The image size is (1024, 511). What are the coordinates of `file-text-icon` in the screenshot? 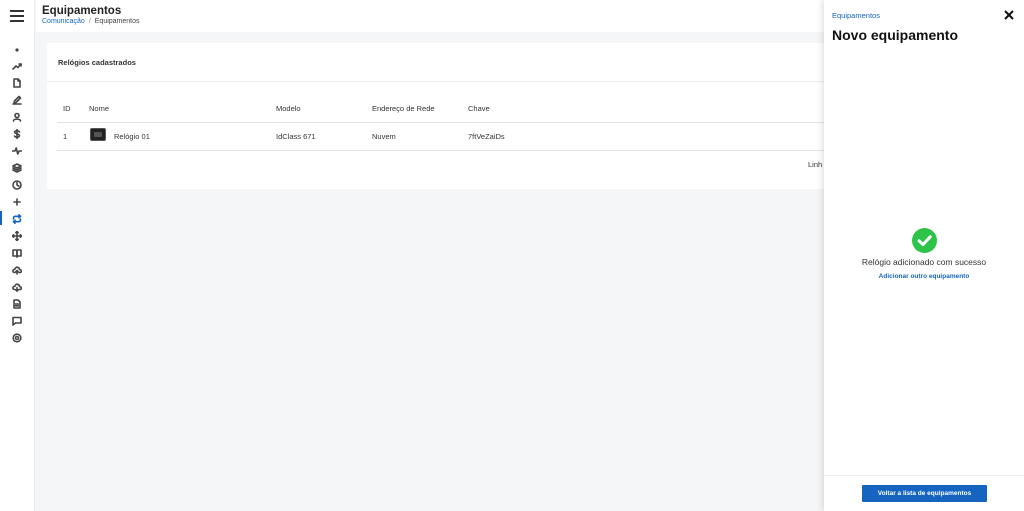 It's located at (17, 304).